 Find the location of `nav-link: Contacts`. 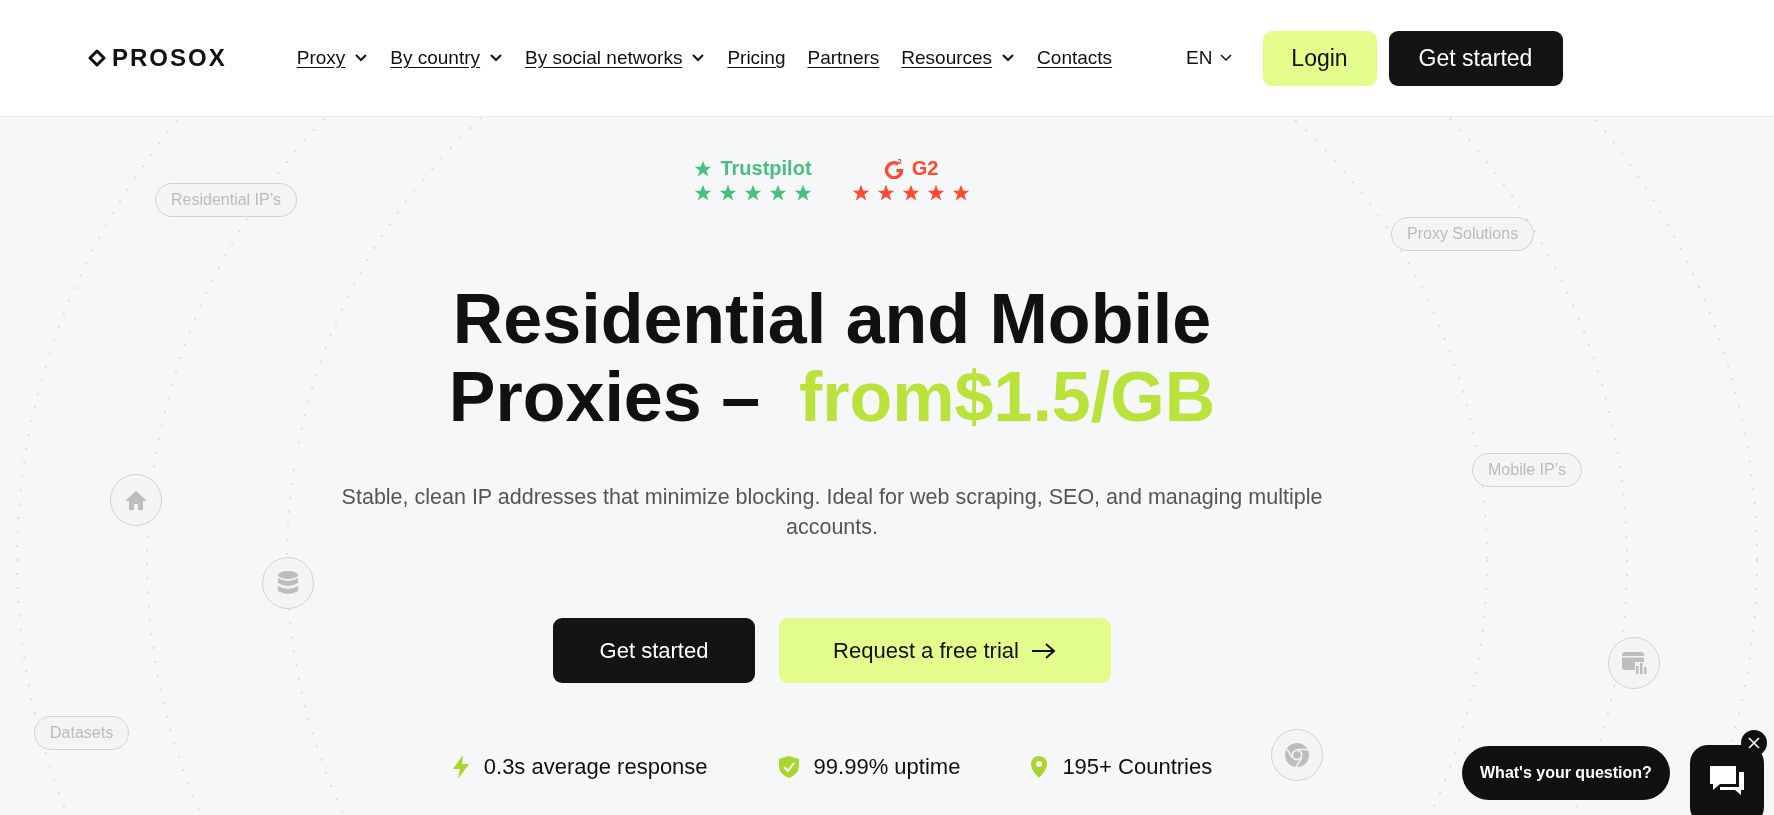

nav-link: Contacts is located at coordinates (1075, 58).